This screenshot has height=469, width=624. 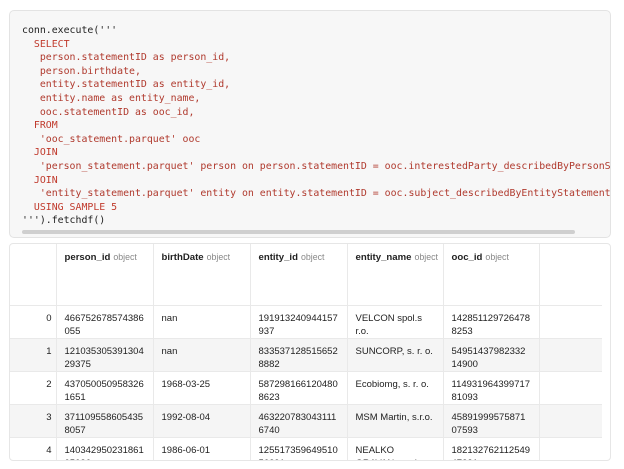 I want to click on code-line: entity.statementID as entity_id,, so click(x=126, y=85).